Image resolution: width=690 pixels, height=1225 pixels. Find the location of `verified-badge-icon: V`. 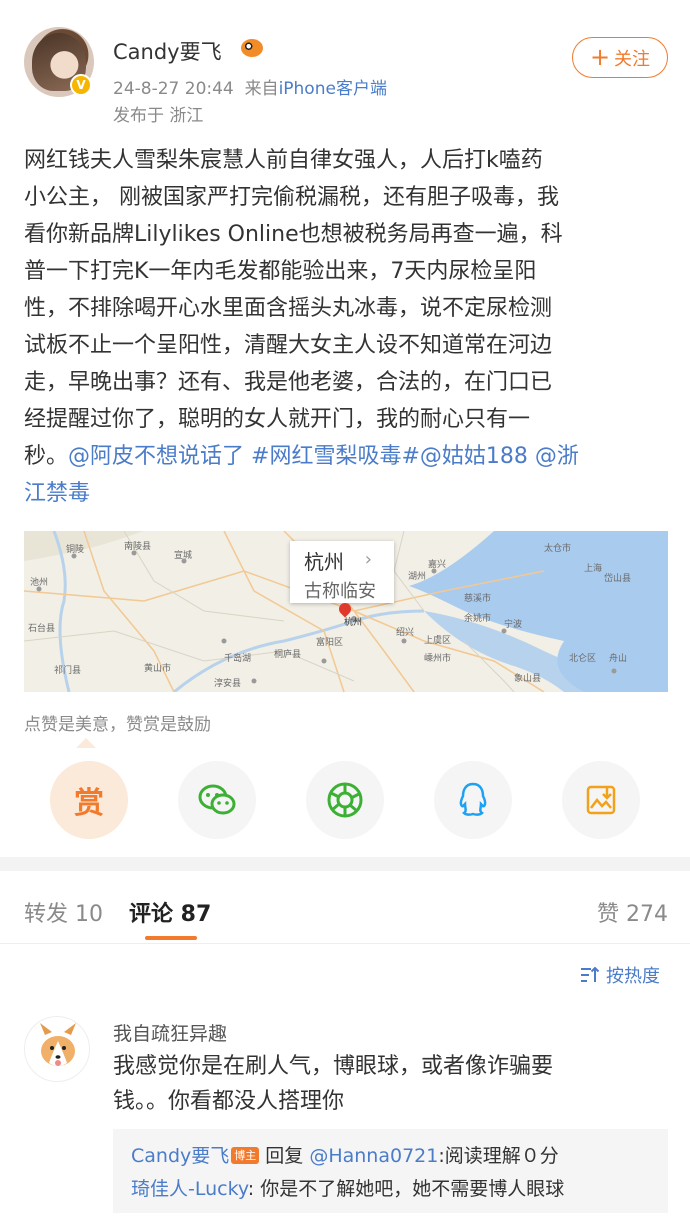

verified-badge-icon: V is located at coordinates (81, 85).